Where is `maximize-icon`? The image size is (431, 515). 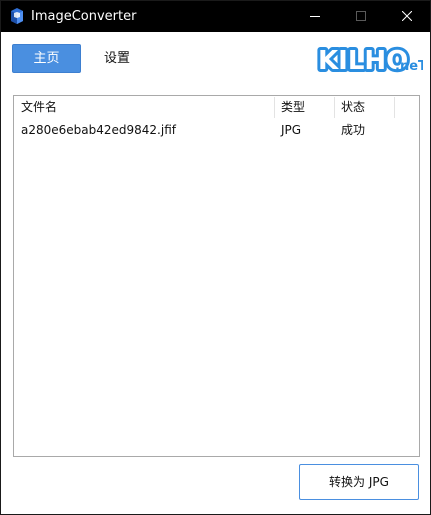
maximize-icon is located at coordinates (361, 16).